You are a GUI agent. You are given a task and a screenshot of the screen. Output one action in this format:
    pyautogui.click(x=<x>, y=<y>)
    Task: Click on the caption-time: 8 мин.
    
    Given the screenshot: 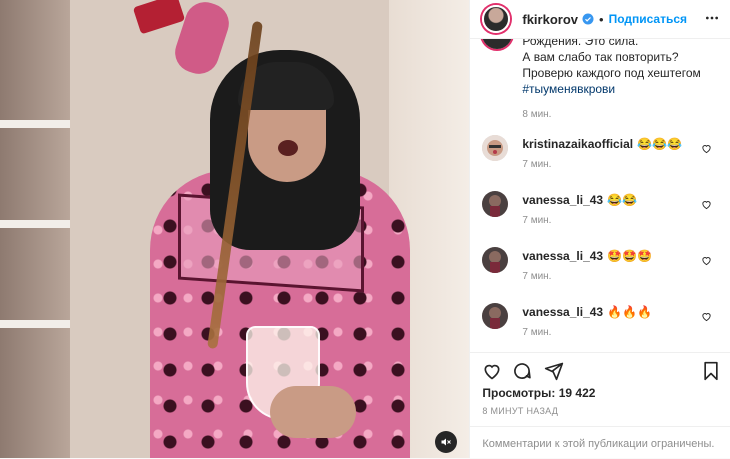 What is the action you would take?
    pyautogui.click(x=537, y=114)
    